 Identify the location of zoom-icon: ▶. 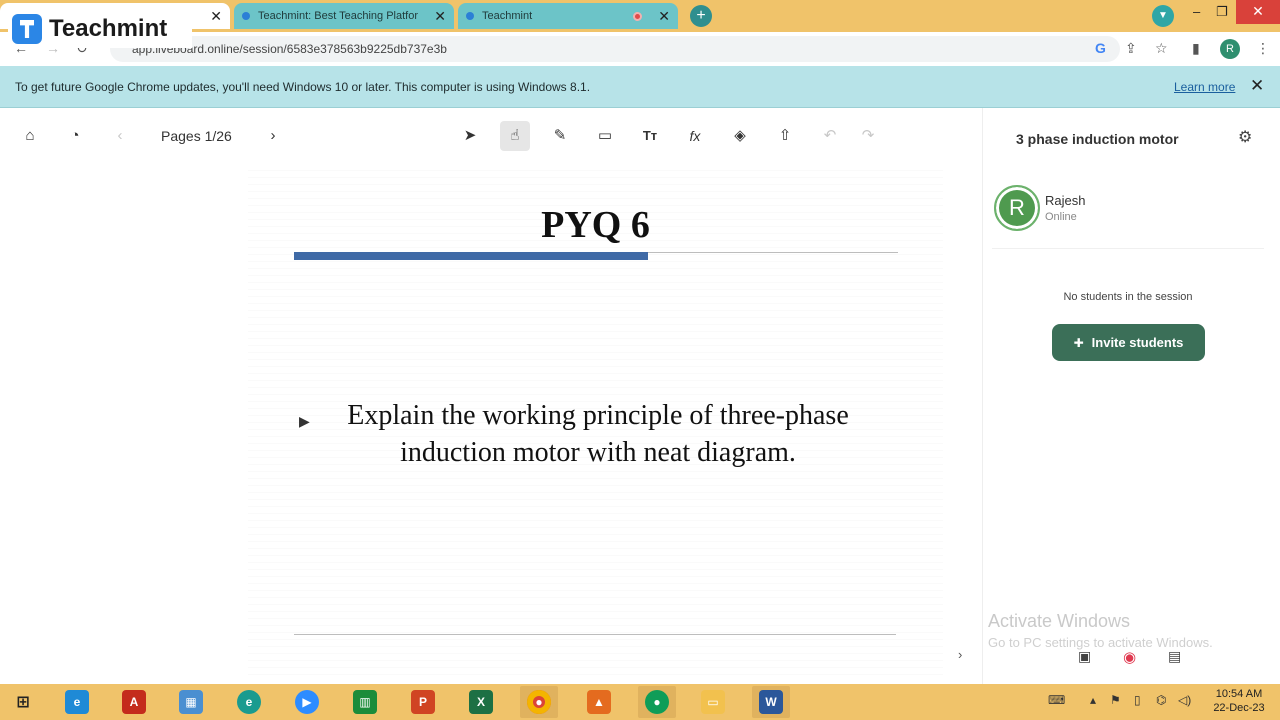
(307, 702).